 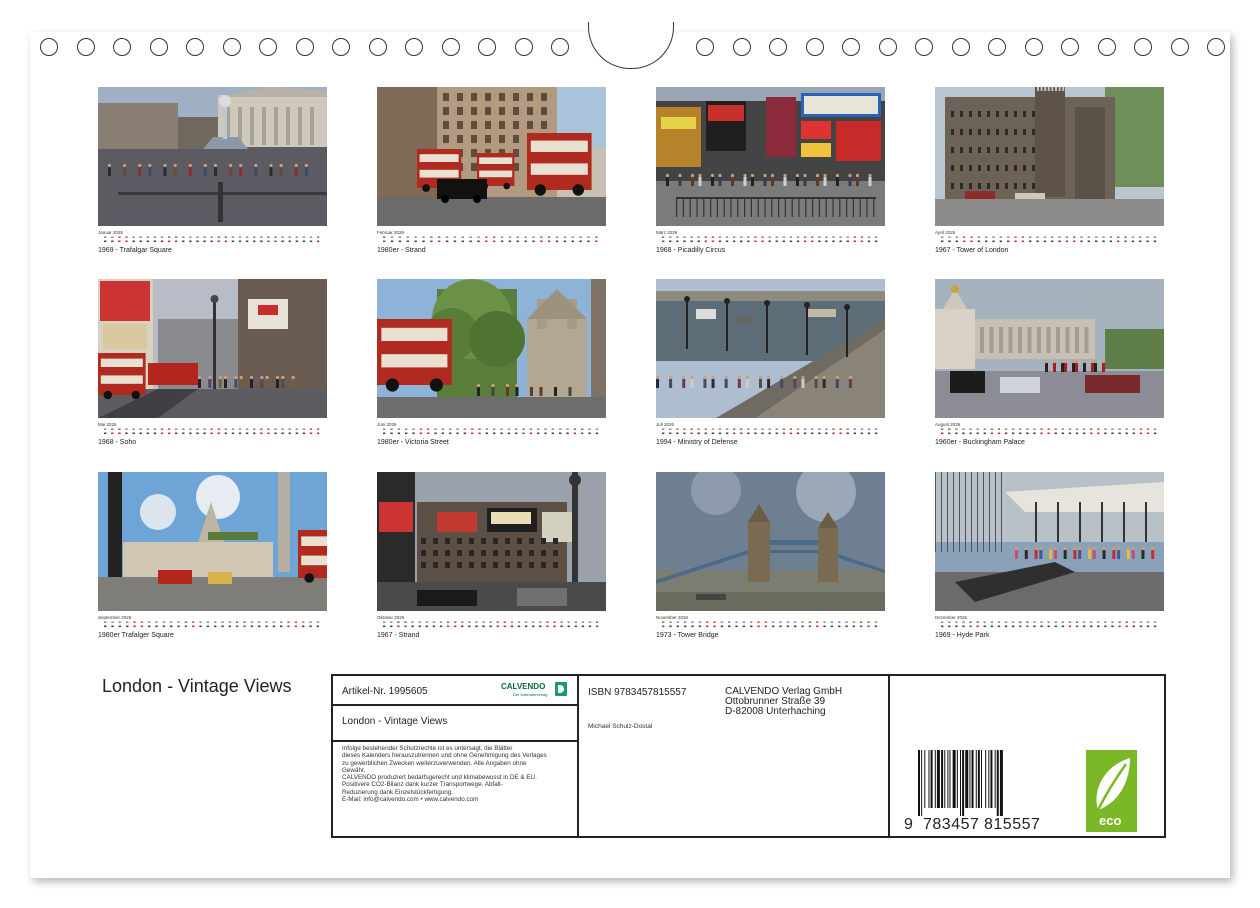 I want to click on barcode-bar, so click(x=942, y=779).